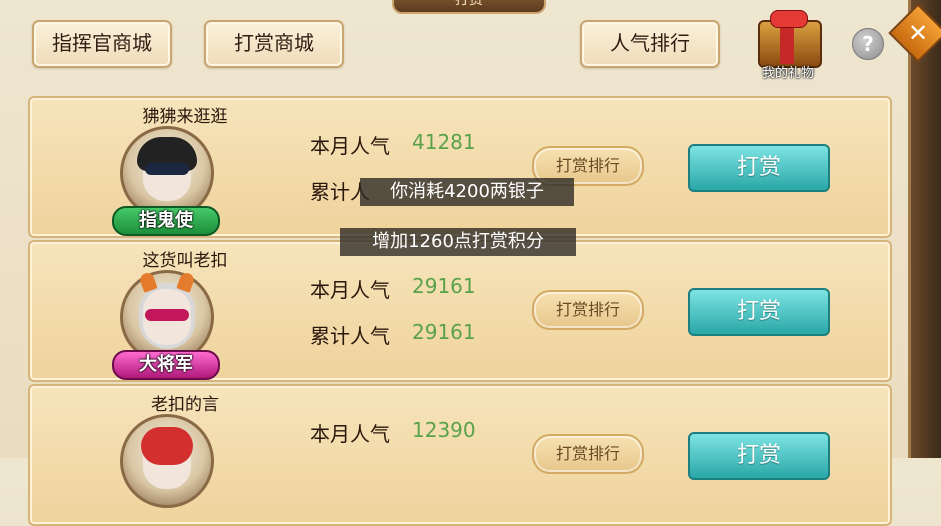  I want to click on right-frame-border, so click(924, 229).